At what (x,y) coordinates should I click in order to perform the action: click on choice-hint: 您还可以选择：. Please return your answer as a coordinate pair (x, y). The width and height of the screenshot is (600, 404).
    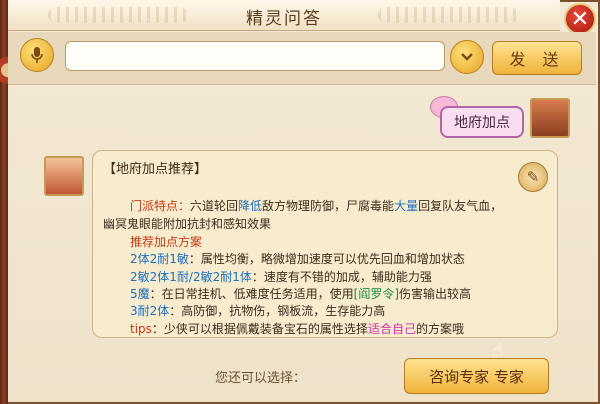
    Looking at the image, I should click on (261, 378).